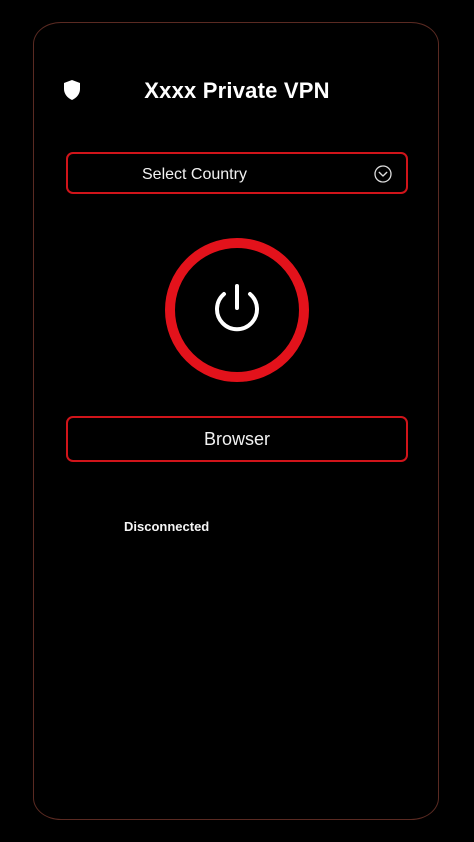 This screenshot has width=474, height=842. What do you see at coordinates (237, 90) in the screenshot?
I see `app-title: Xxxx Private VPN` at bounding box center [237, 90].